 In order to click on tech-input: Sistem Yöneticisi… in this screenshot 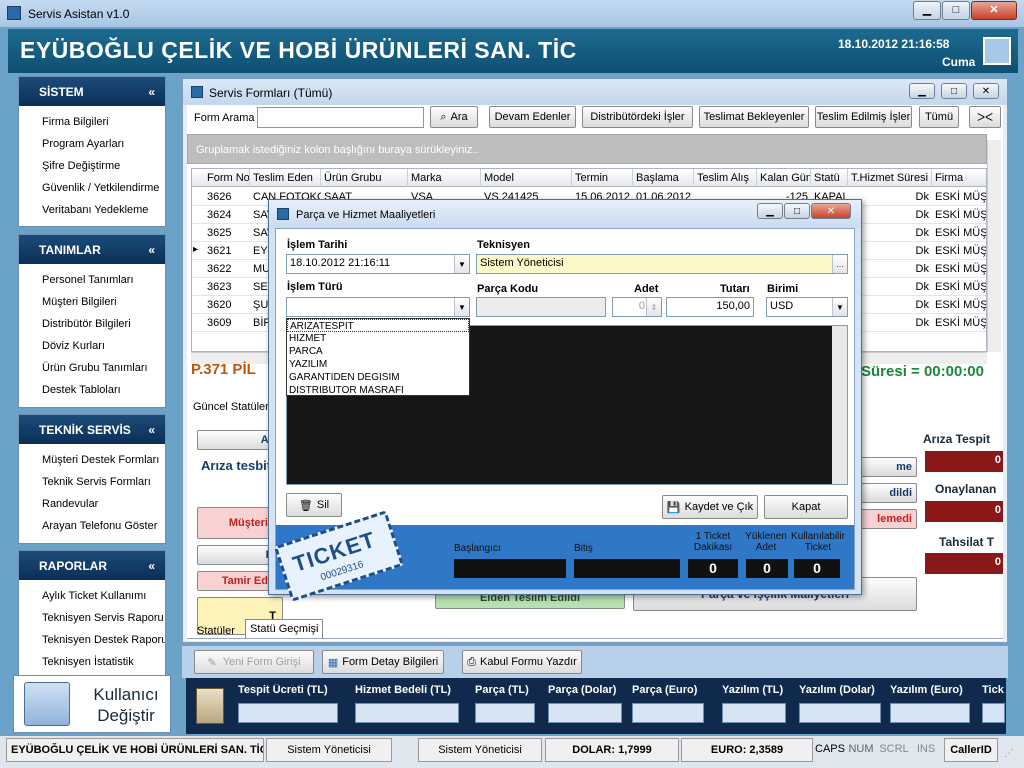, I will do `click(662, 264)`.